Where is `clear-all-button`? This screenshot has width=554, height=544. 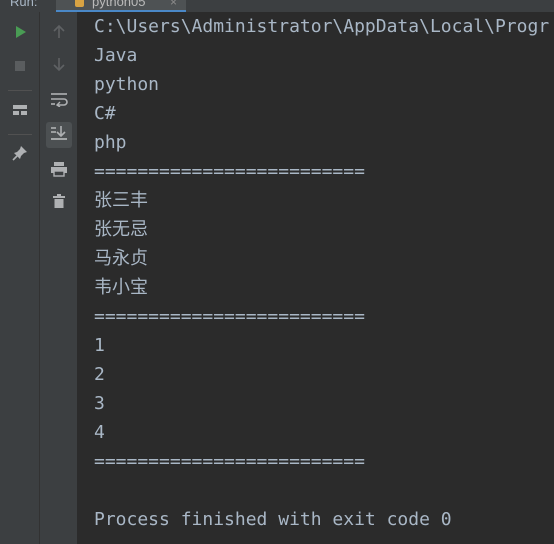
clear-all-button is located at coordinates (59, 203).